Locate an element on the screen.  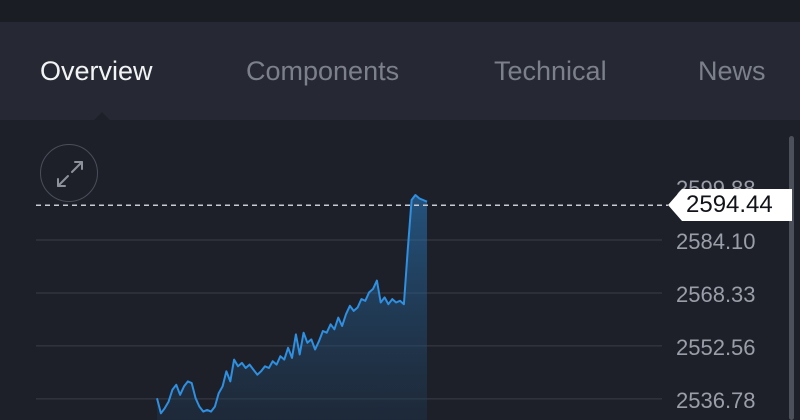
current-price-tag: 2594.44 is located at coordinates (730, 205).